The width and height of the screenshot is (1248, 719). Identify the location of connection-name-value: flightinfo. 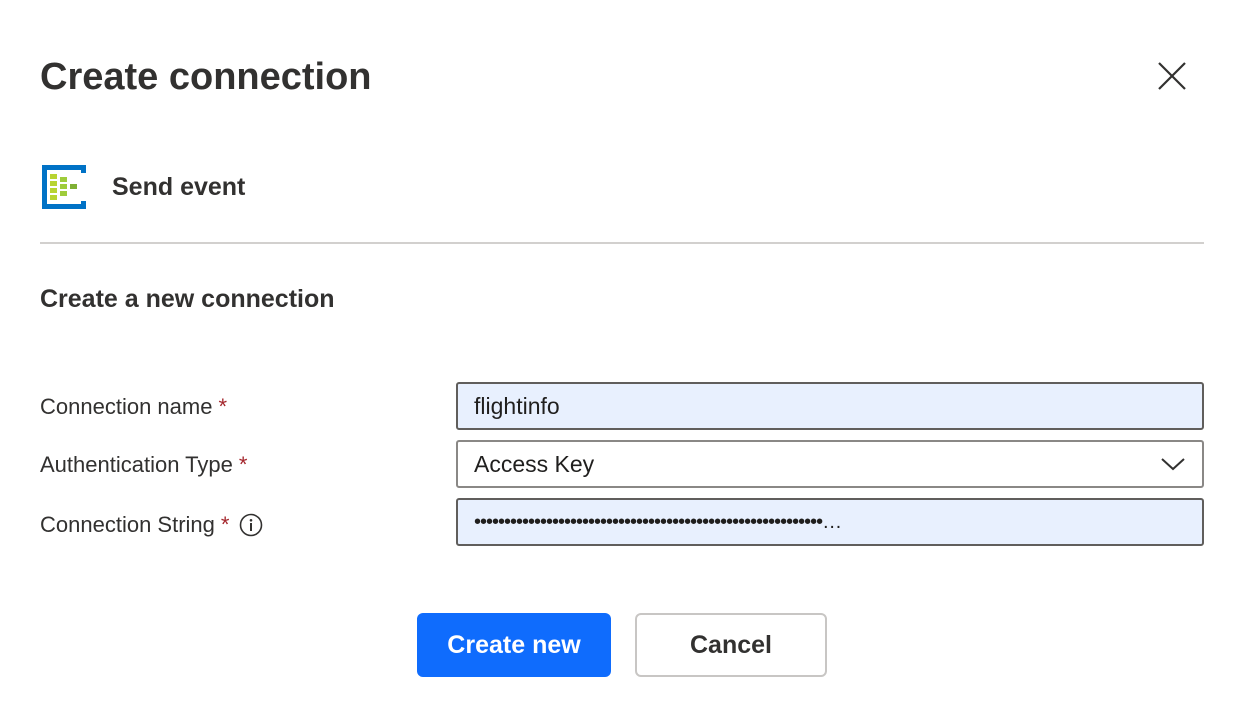
(517, 405).